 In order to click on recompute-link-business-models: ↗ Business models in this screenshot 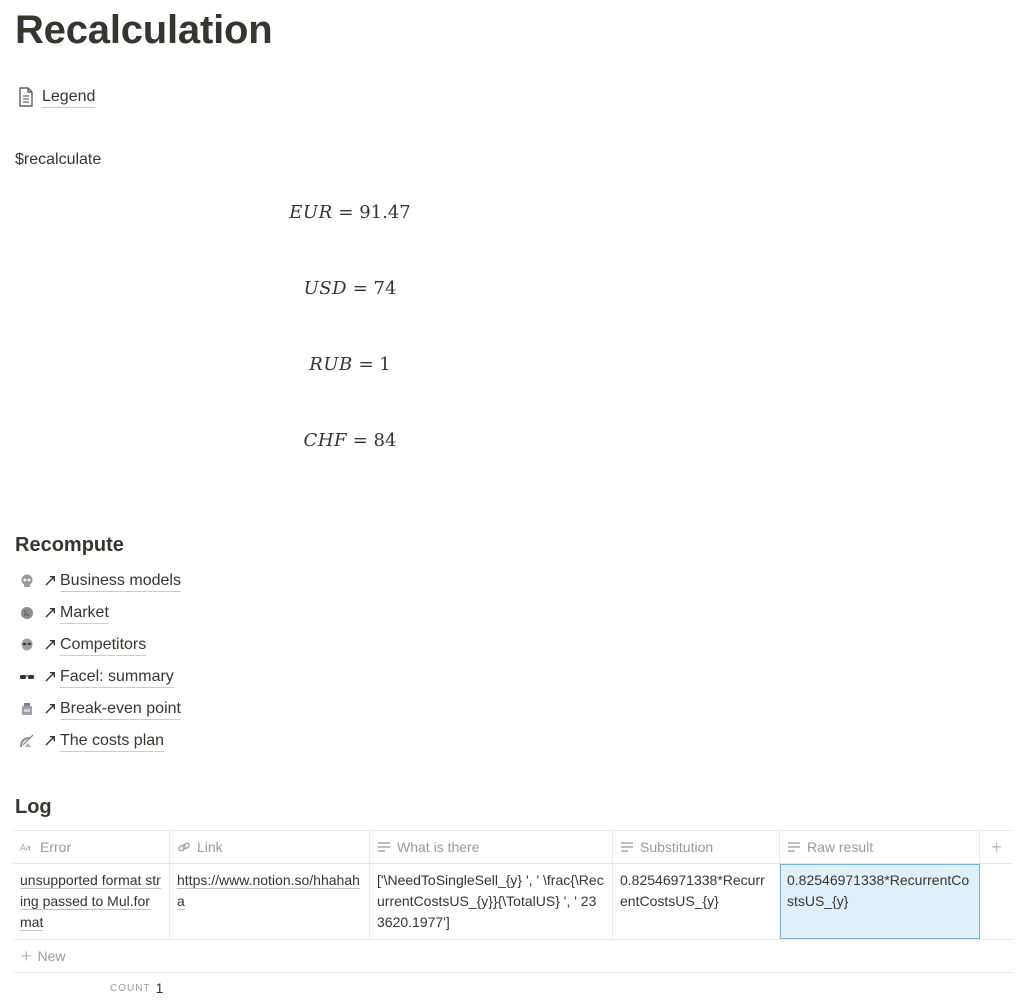, I will do `click(98, 581)`.